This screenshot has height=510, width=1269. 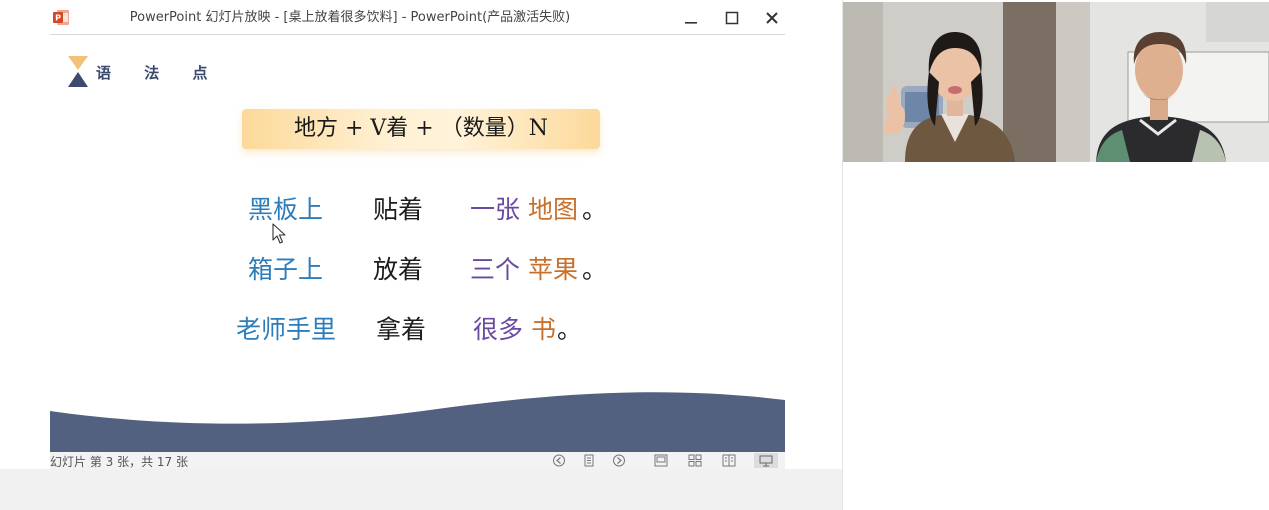 I want to click on hourglass-icon, so click(x=78, y=71).